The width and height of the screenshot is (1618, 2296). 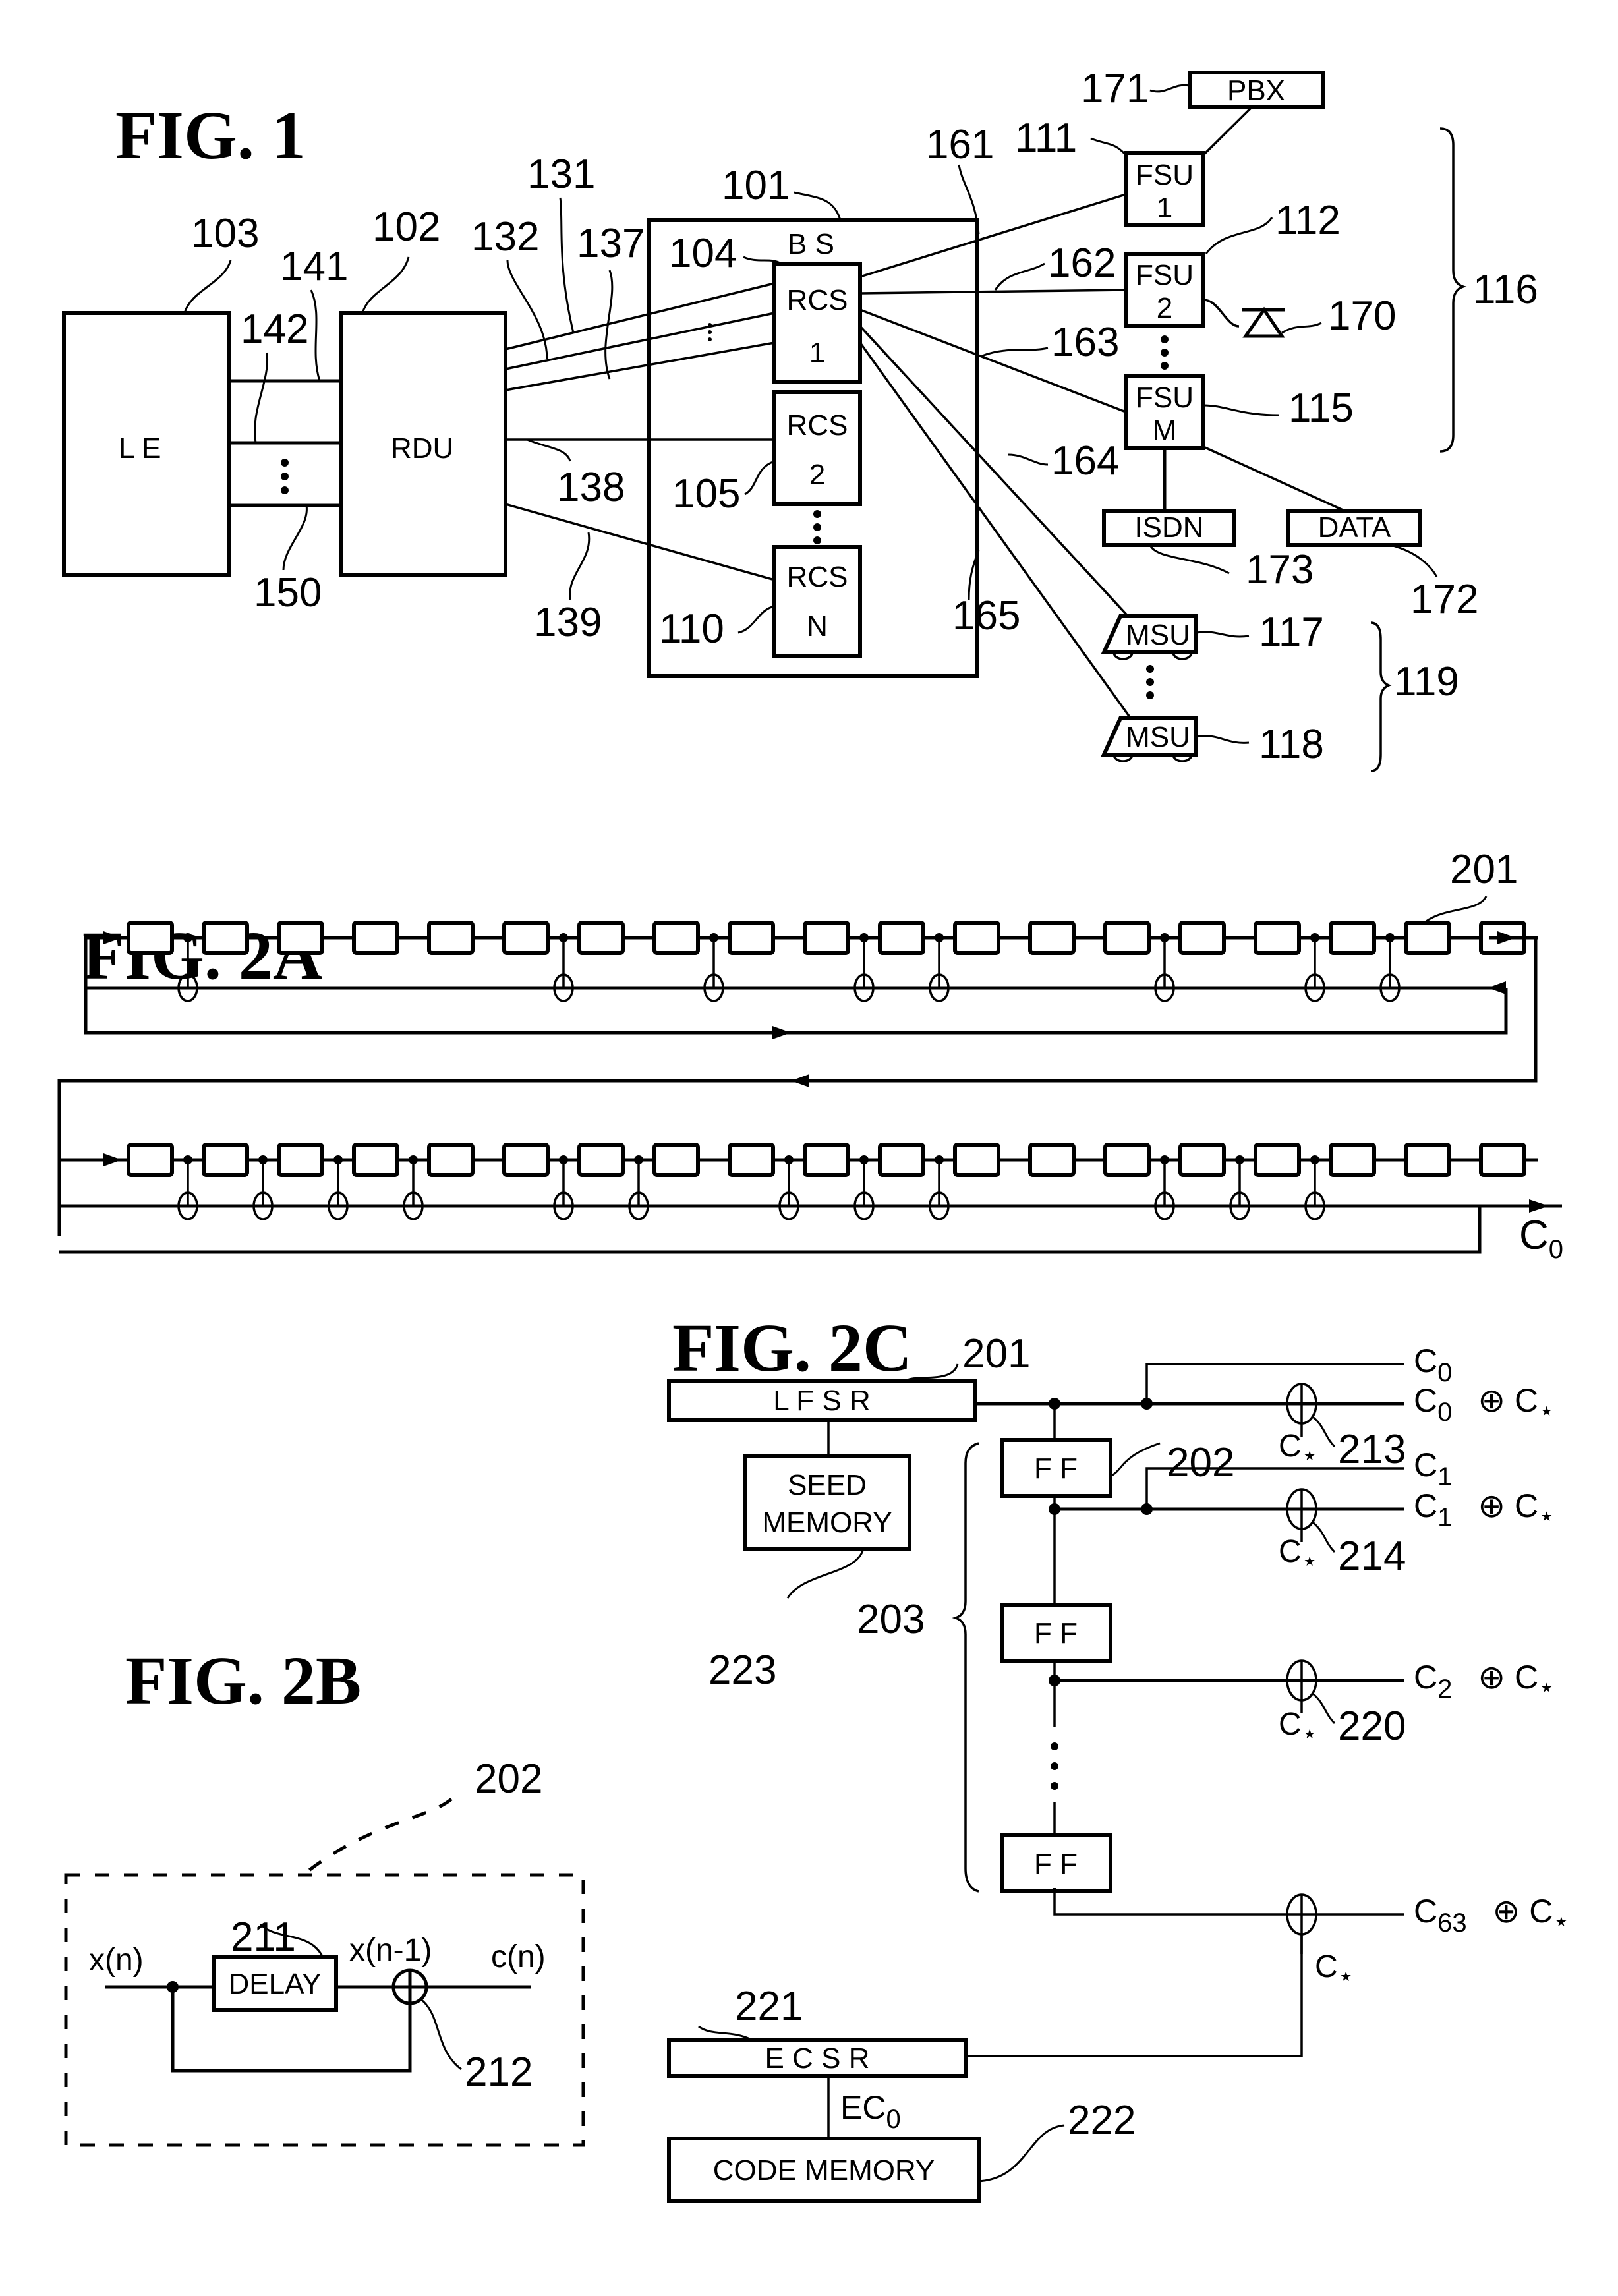 I want to click on ref-119: 119, so click(x=1426, y=682).